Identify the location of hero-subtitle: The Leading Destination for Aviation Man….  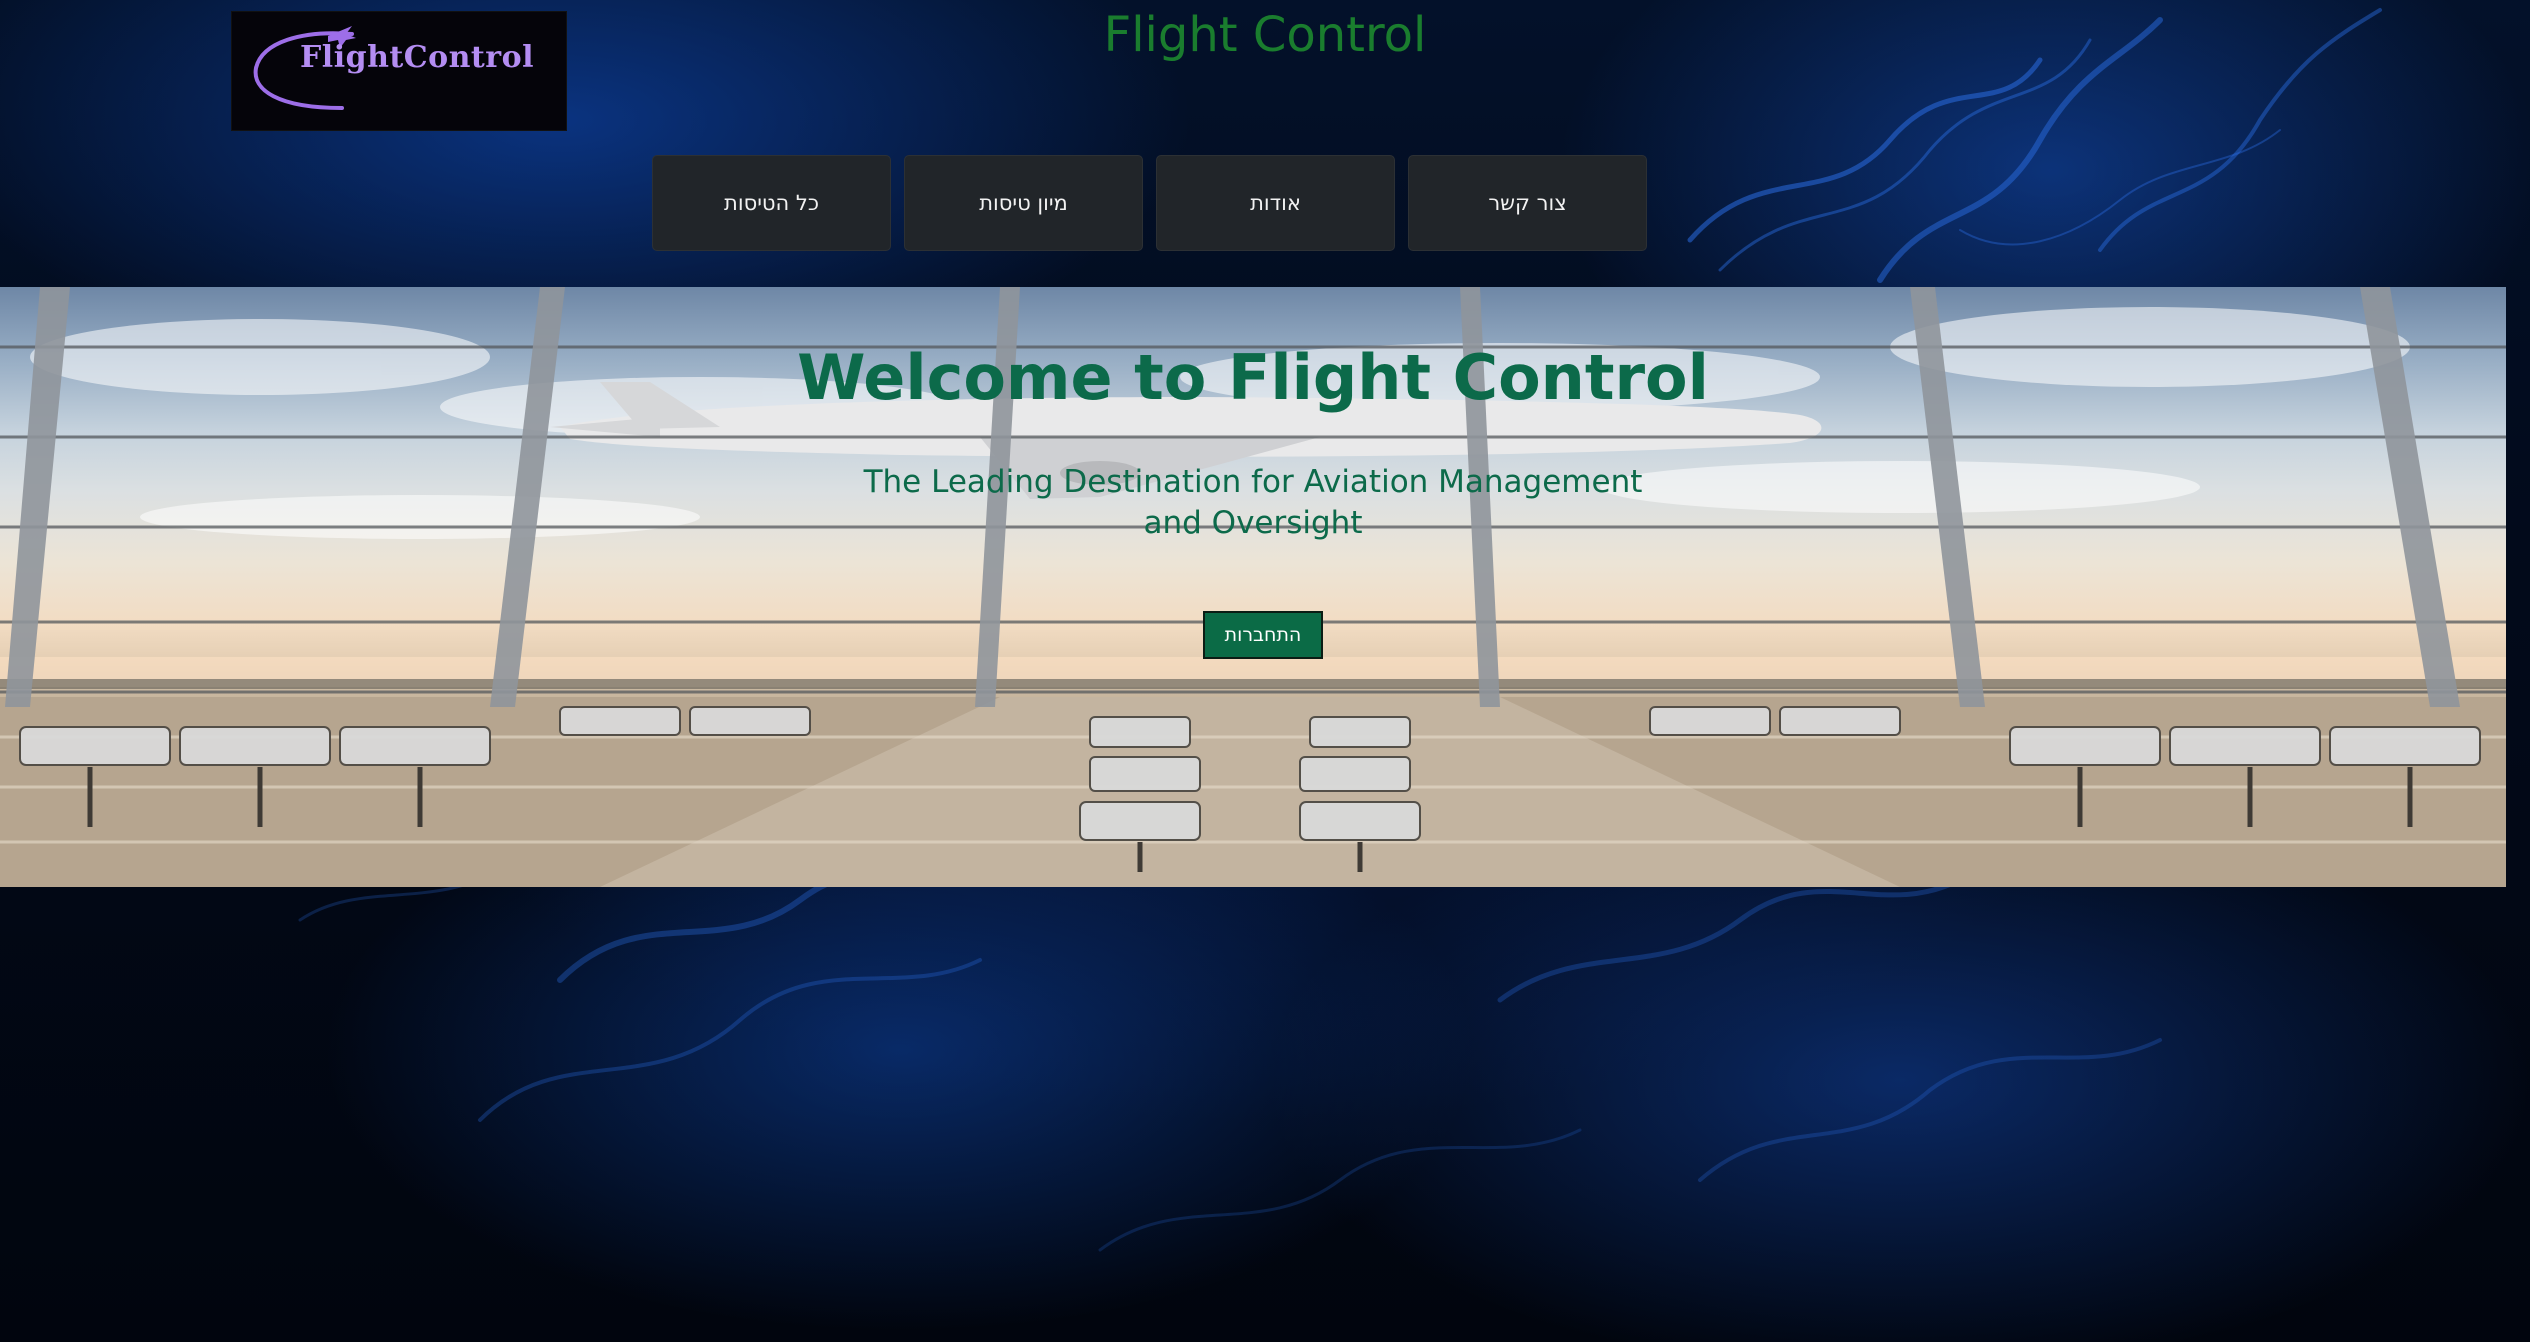
(1253, 502).